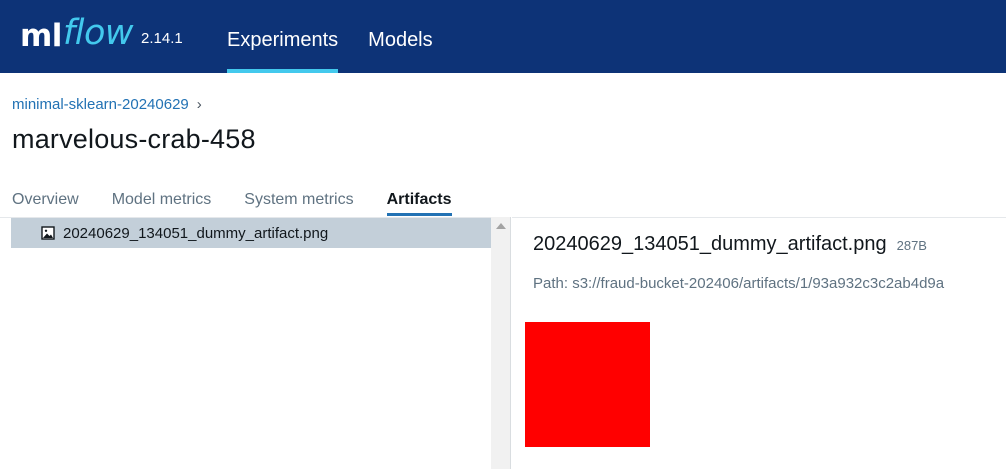 The height and width of the screenshot is (469, 1006). What do you see at coordinates (283, 36) in the screenshot?
I see `nav-experiments: Experiments` at bounding box center [283, 36].